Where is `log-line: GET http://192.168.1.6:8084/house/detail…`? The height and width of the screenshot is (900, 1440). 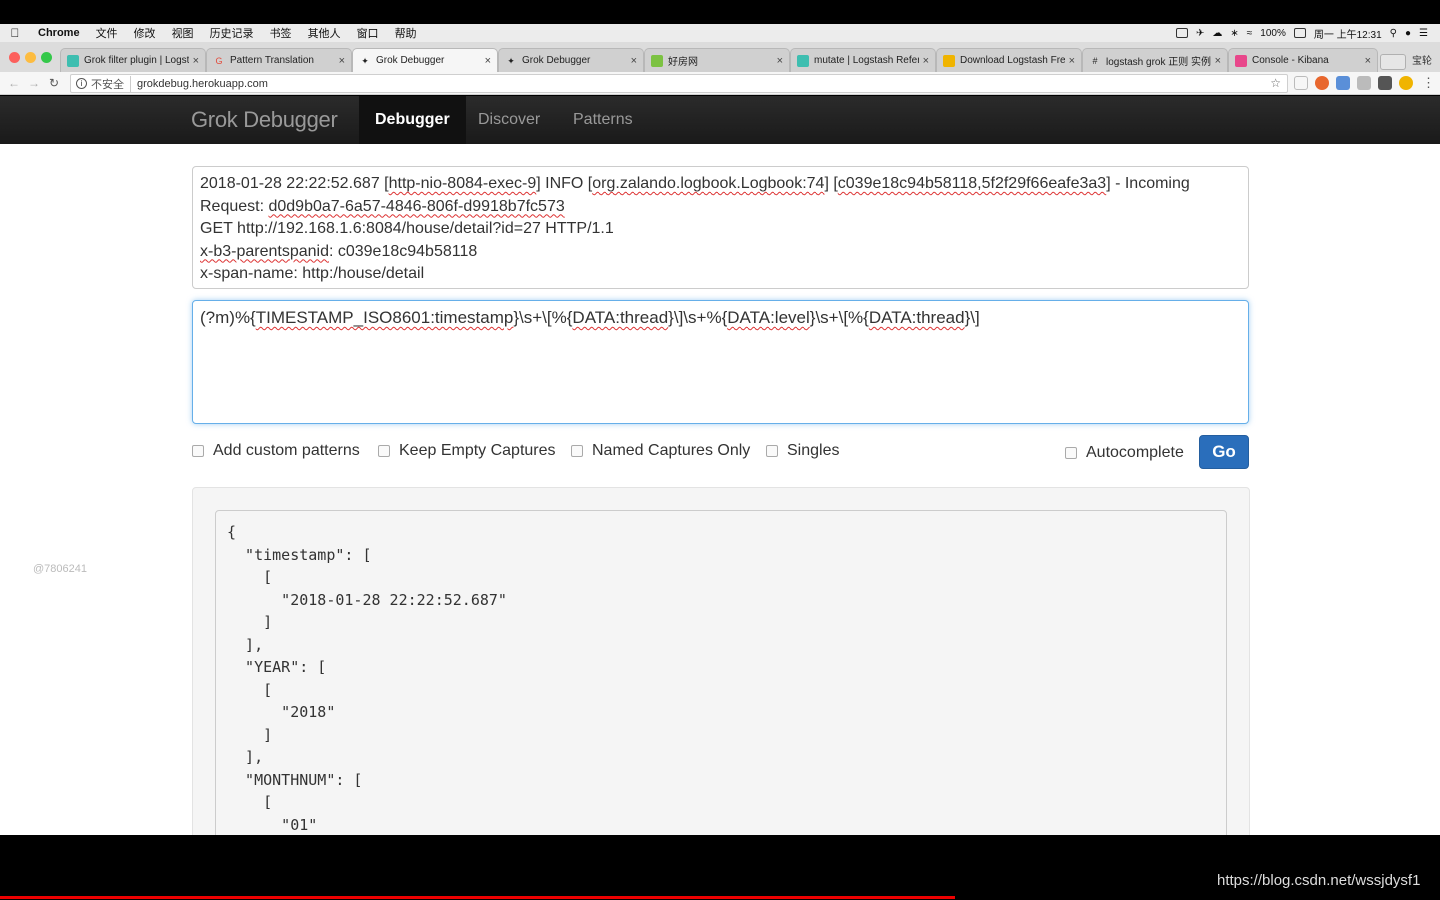
log-line: GET http://192.168.1.6:8084/house/detail… is located at coordinates (407, 228).